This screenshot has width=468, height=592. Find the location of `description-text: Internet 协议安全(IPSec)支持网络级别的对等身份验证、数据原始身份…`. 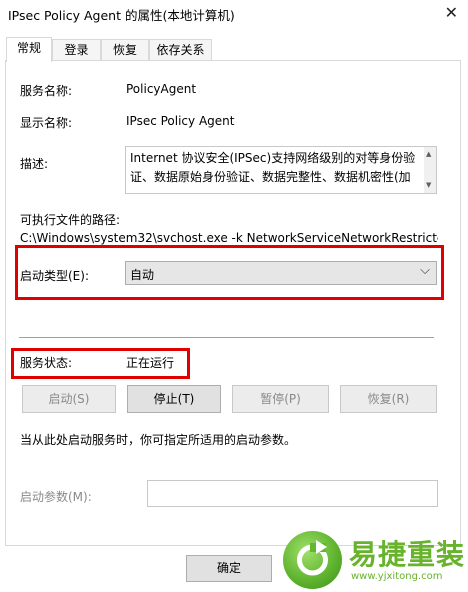

description-text: Internet 协议安全(IPSec)支持网络级别的对等身份验证、数据原始身份… is located at coordinates (273, 167).